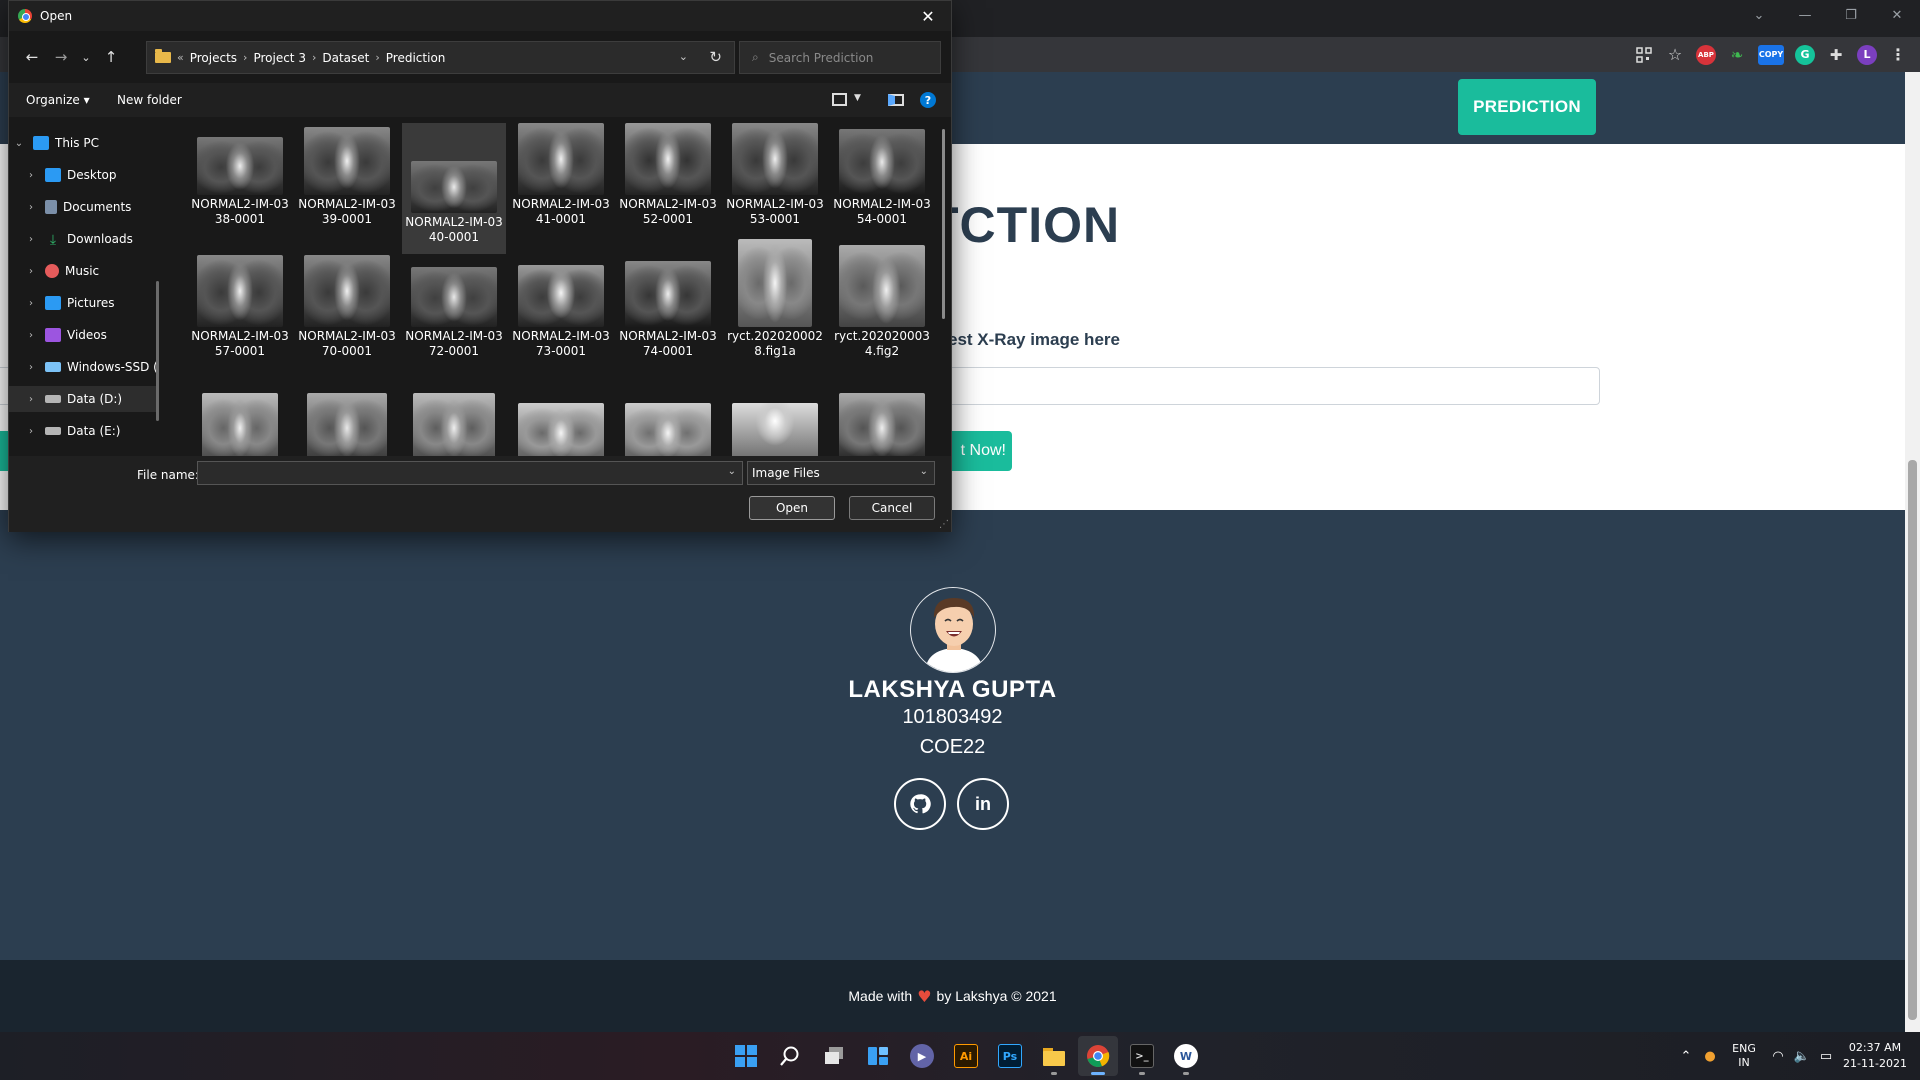 The width and height of the screenshot is (1920, 1080). What do you see at coordinates (966, 1056) in the screenshot?
I see `illustrator-icon: Ai` at bounding box center [966, 1056].